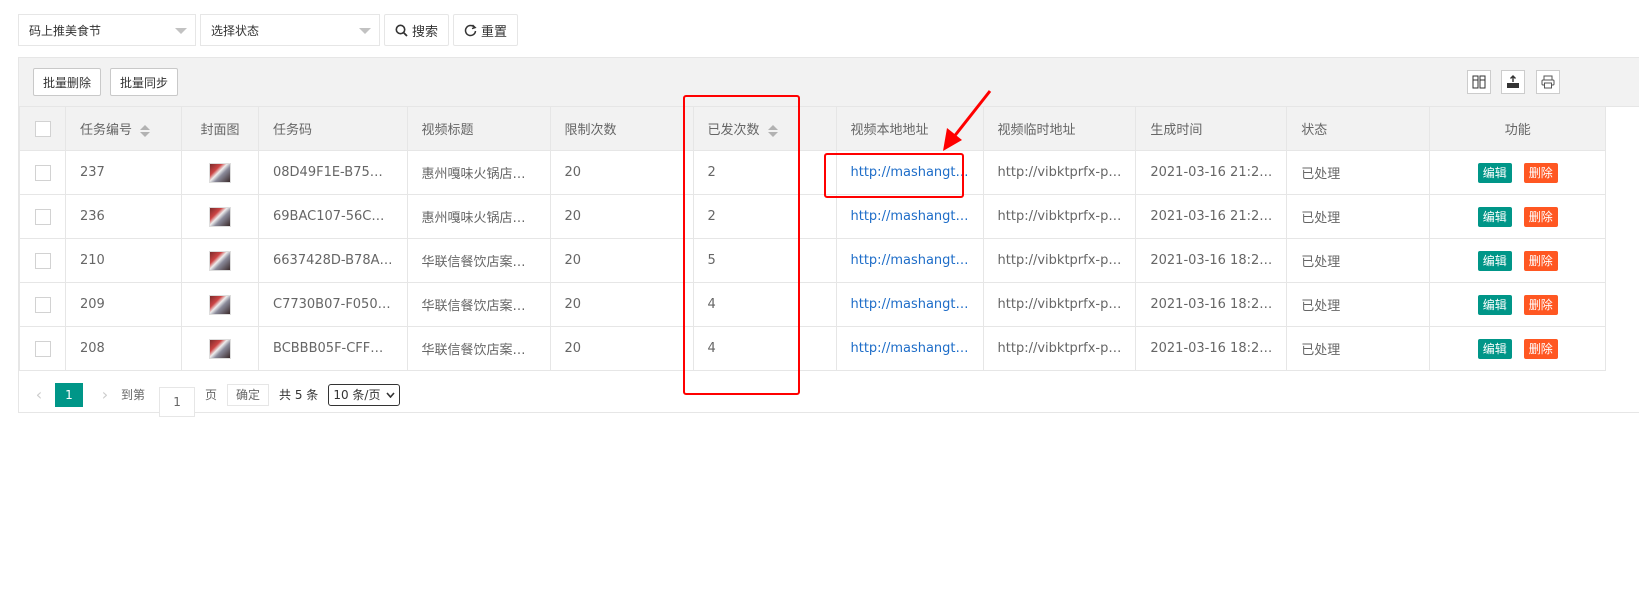 The width and height of the screenshot is (1639, 604). What do you see at coordinates (401, 30) in the screenshot?
I see `search-icon` at bounding box center [401, 30].